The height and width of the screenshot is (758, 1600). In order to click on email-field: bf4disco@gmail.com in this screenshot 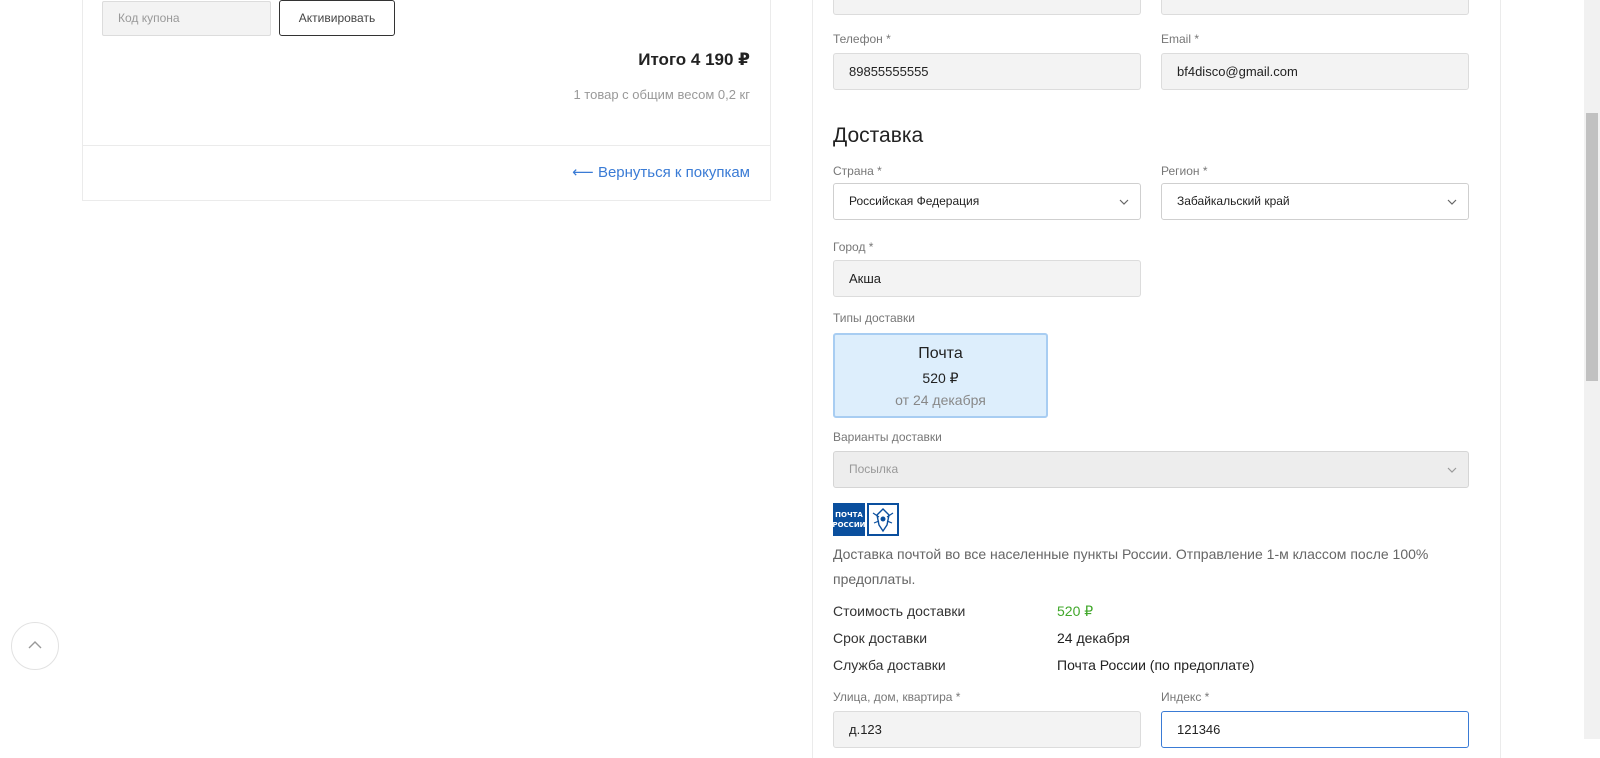, I will do `click(1315, 71)`.